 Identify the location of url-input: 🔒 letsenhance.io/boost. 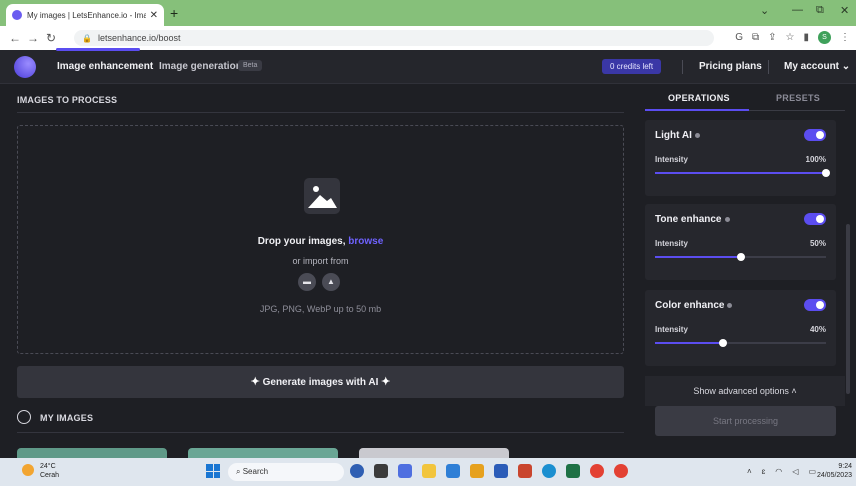
(394, 38).